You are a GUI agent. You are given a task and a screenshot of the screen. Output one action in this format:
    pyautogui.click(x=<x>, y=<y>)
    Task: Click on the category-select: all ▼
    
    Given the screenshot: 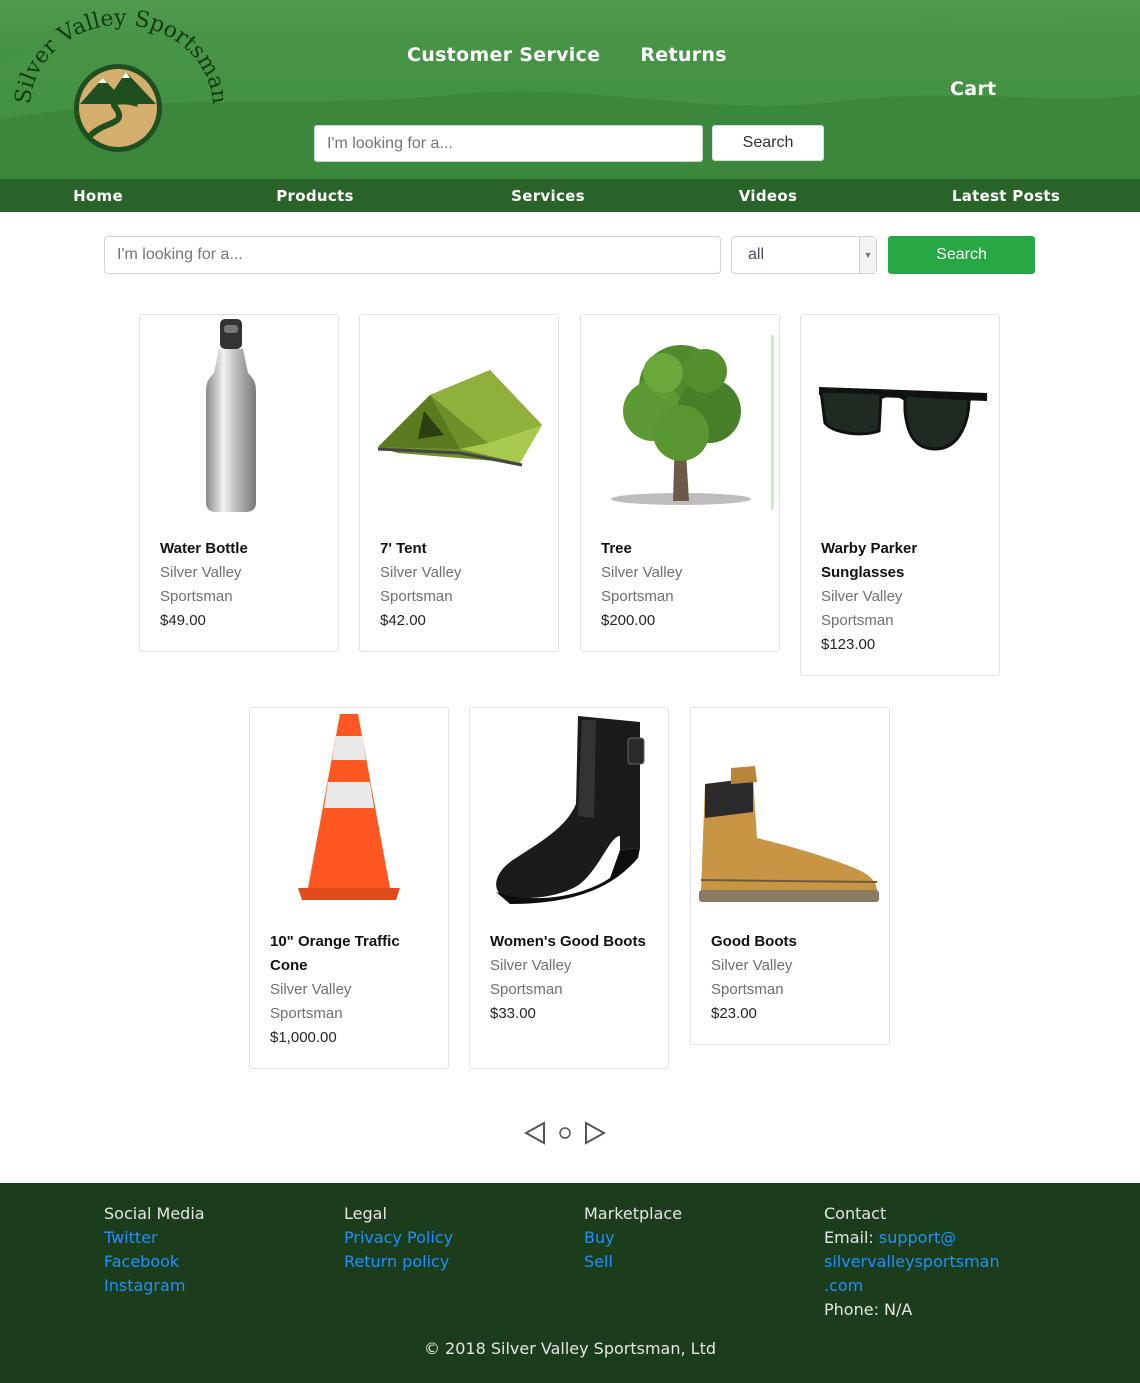 What is the action you would take?
    pyautogui.click(x=804, y=255)
    